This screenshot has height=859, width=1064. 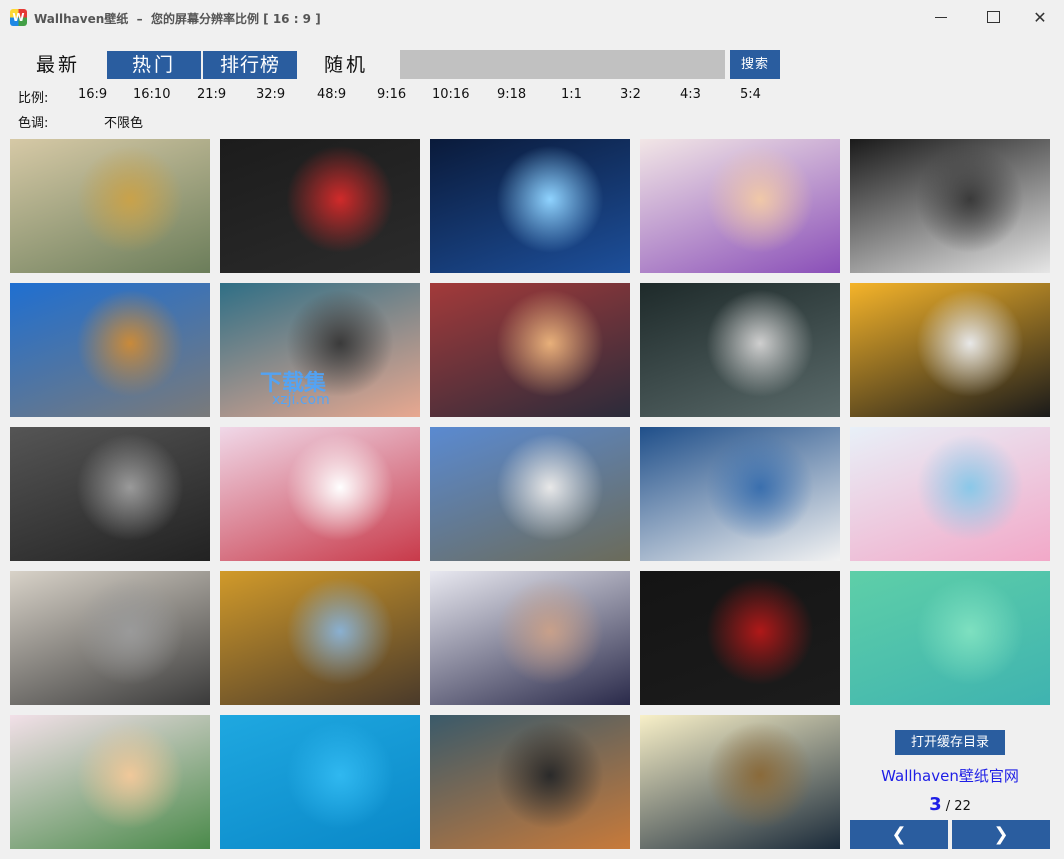 I want to click on nav-latest: 最新, so click(x=58, y=65).